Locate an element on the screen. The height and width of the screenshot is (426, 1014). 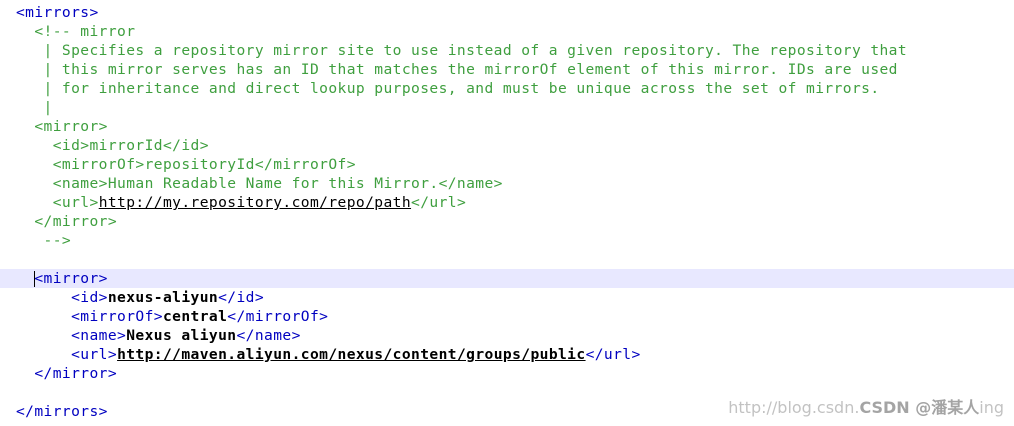
open-tag: <url> is located at coordinates (67, 354).